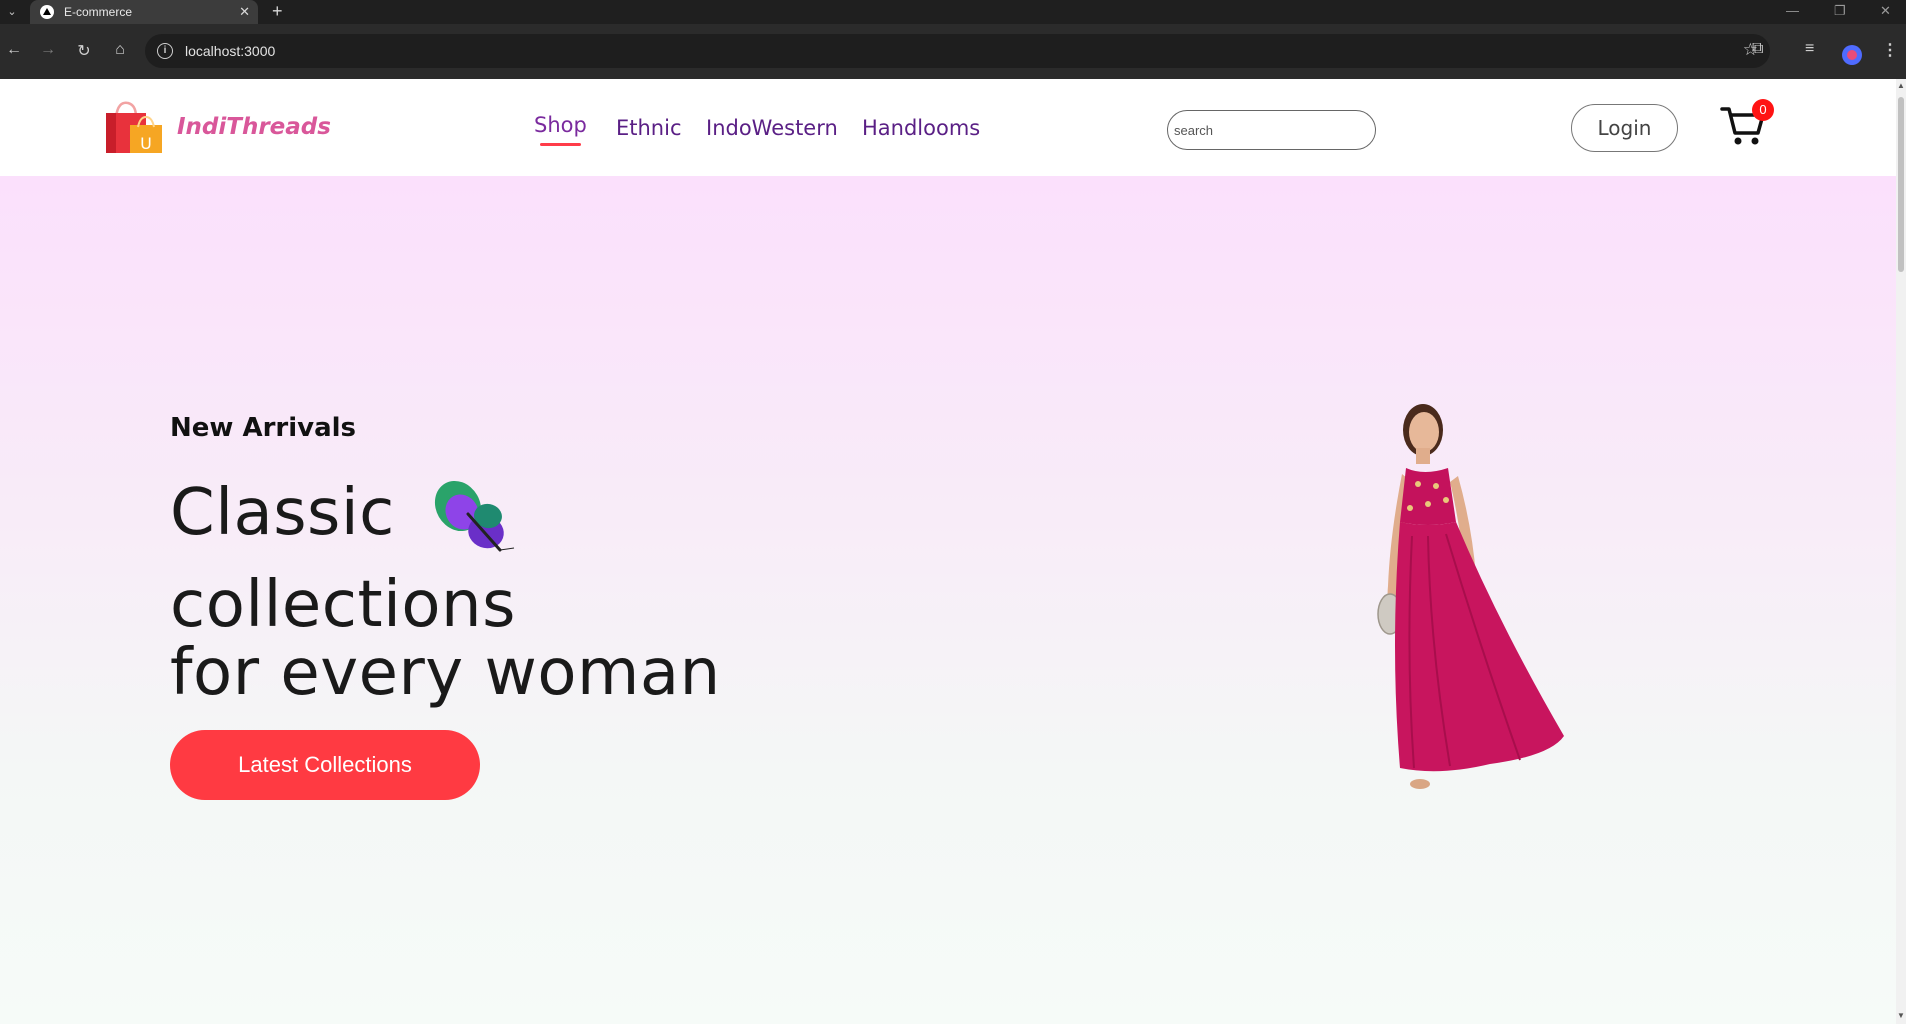 Image resolution: width=1906 pixels, height=1024 pixels. I want to click on address-bar: i localhost:3000 ☆, so click(957, 51).